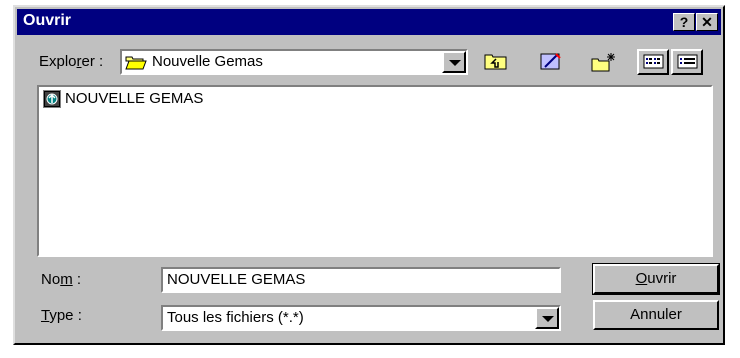 The width and height of the screenshot is (740, 358). I want to click on open-button: Ouvrir, so click(656, 279).